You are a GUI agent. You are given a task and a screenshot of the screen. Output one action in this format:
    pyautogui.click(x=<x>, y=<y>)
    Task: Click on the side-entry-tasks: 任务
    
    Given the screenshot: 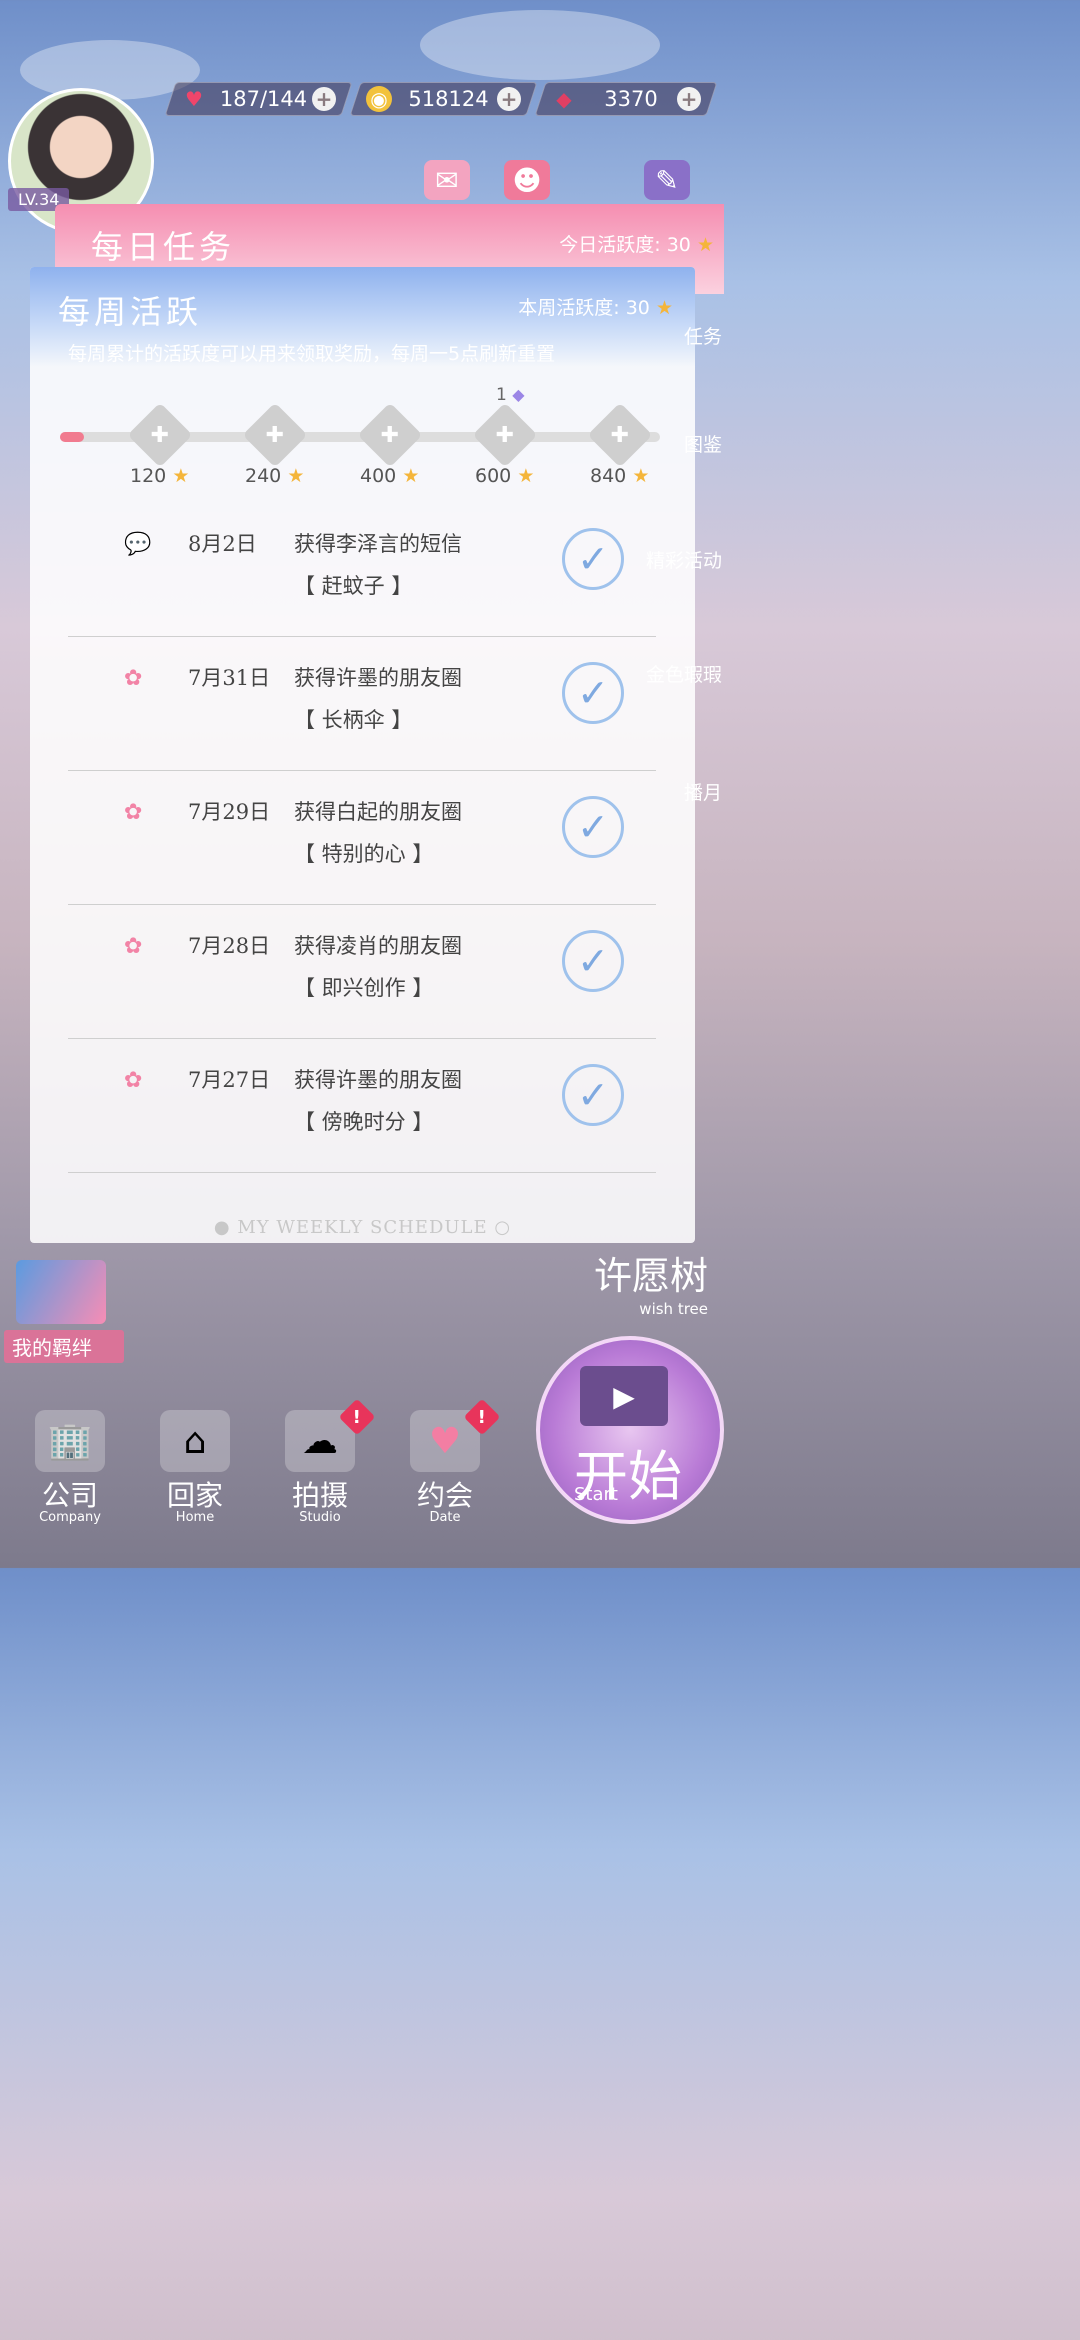 What is the action you would take?
    pyautogui.click(x=703, y=335)
    